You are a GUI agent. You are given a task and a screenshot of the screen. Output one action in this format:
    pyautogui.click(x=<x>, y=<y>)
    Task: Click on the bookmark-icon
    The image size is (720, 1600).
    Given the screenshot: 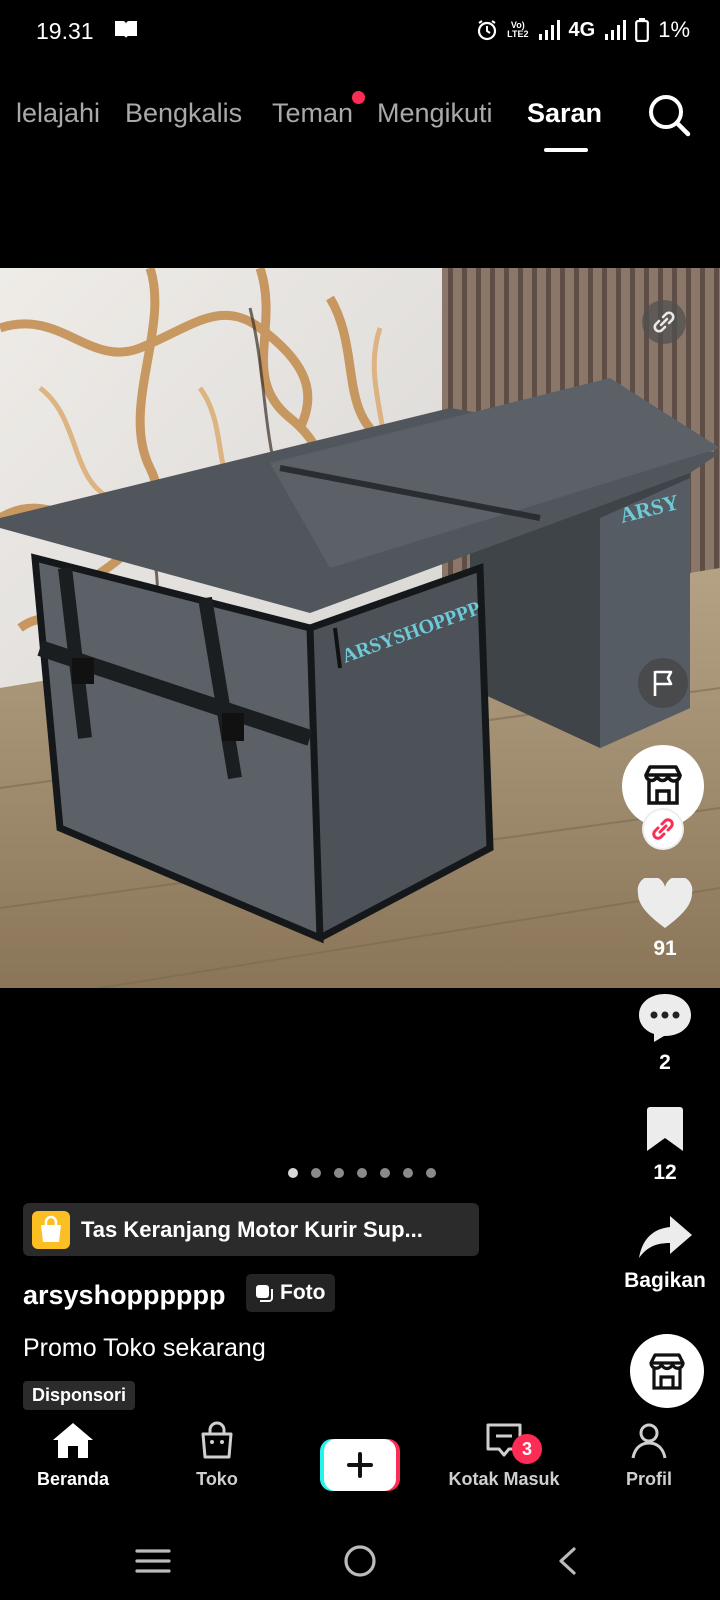 What is the action you would take?
    pyautogui.click(x=665, y=1129)
    